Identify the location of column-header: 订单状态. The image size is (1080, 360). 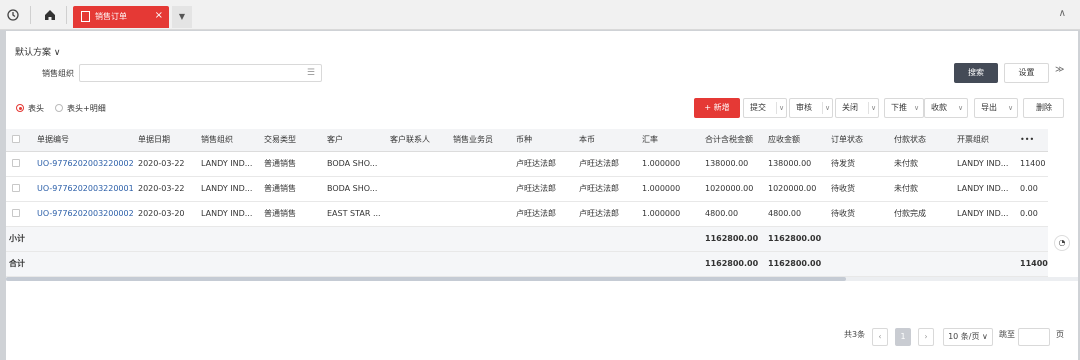
(858, 140).